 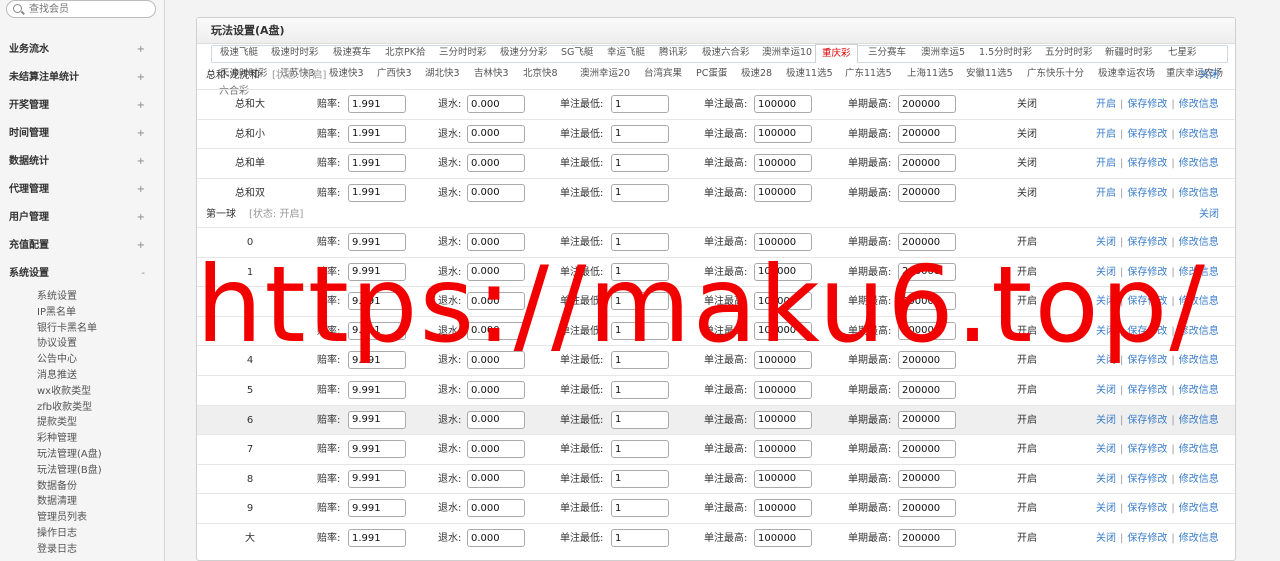 I want to click on tab-lottery: 极速时时彩, so click(x=295, y=53).